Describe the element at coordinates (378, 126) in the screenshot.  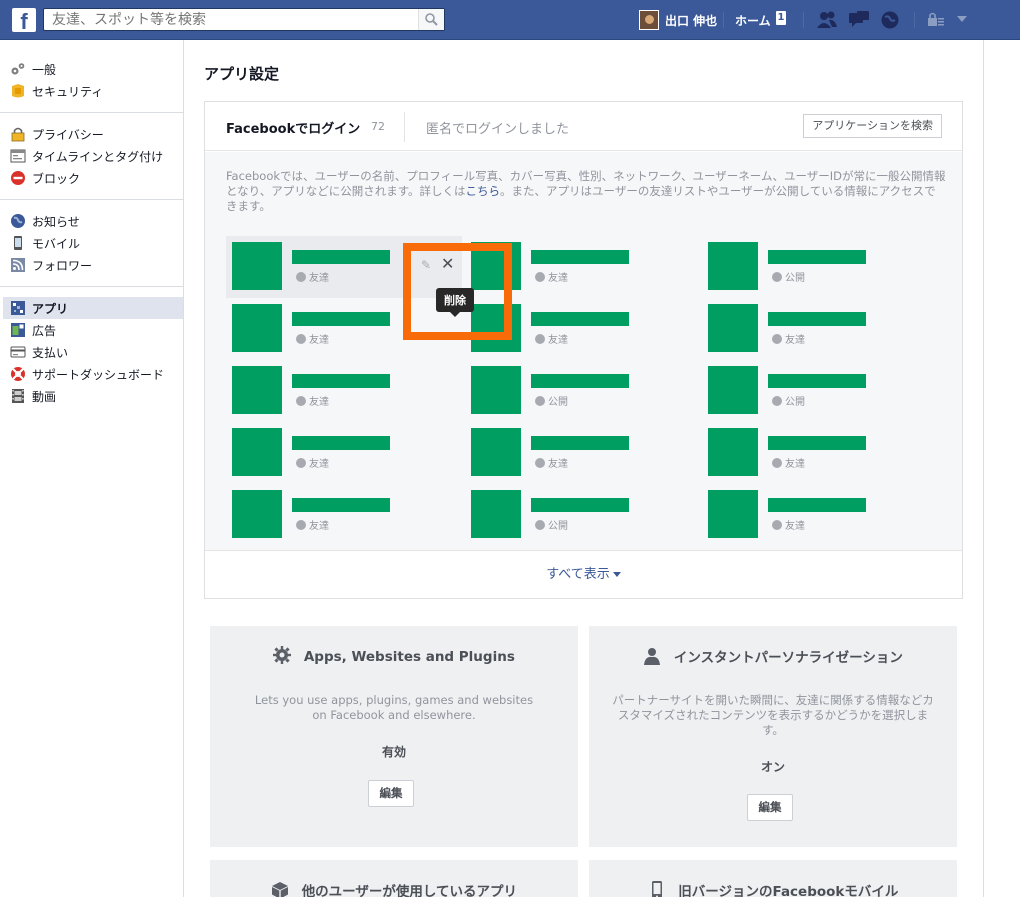
I see `tab-facebook-login-count: 72` at that location.